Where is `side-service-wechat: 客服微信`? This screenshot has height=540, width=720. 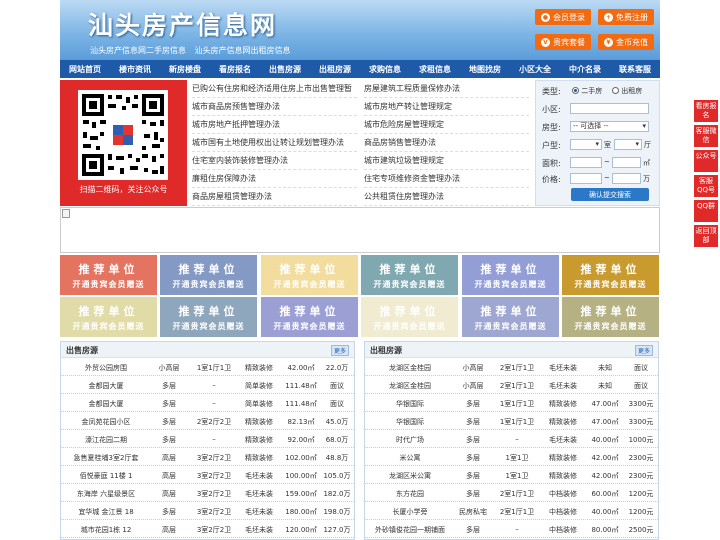 side-service-wechat: 客服微信 is located at coordinates (706, 136).